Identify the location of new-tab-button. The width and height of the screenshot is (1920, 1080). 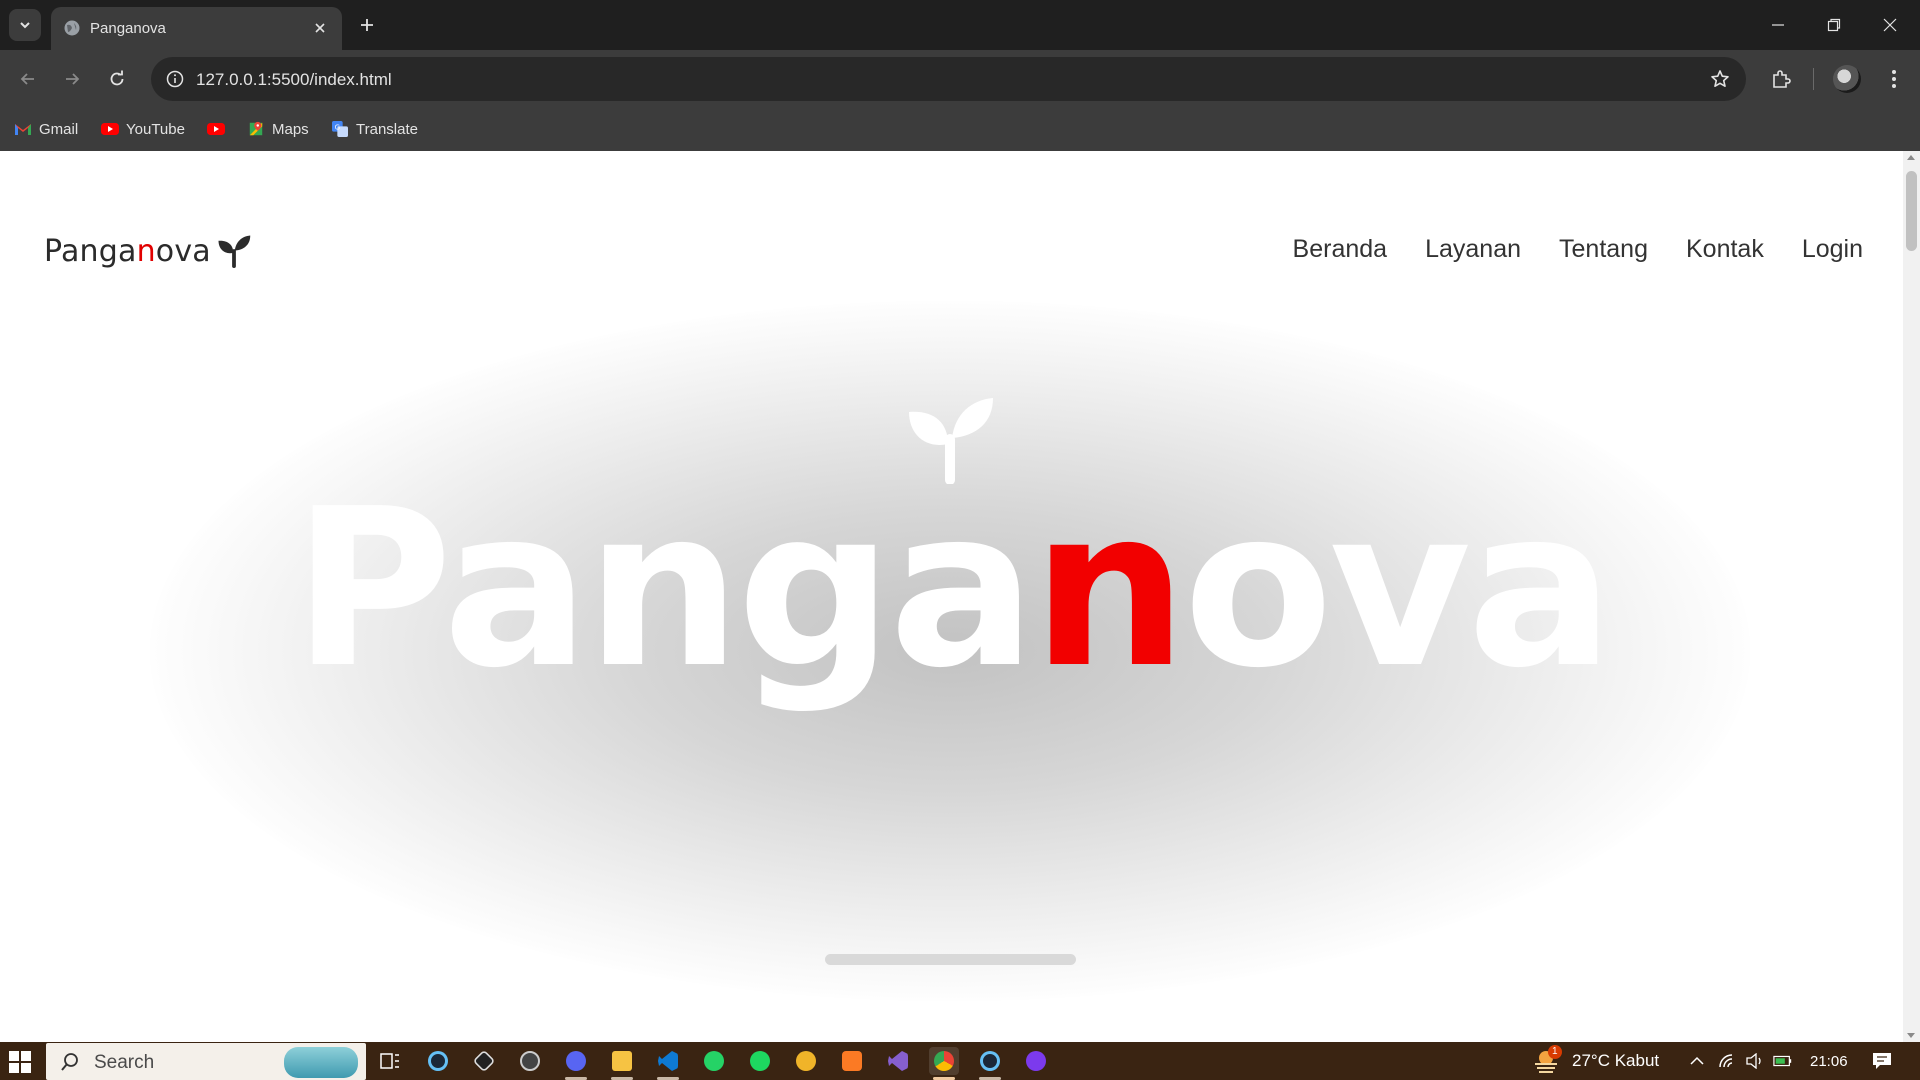
(367, 25).